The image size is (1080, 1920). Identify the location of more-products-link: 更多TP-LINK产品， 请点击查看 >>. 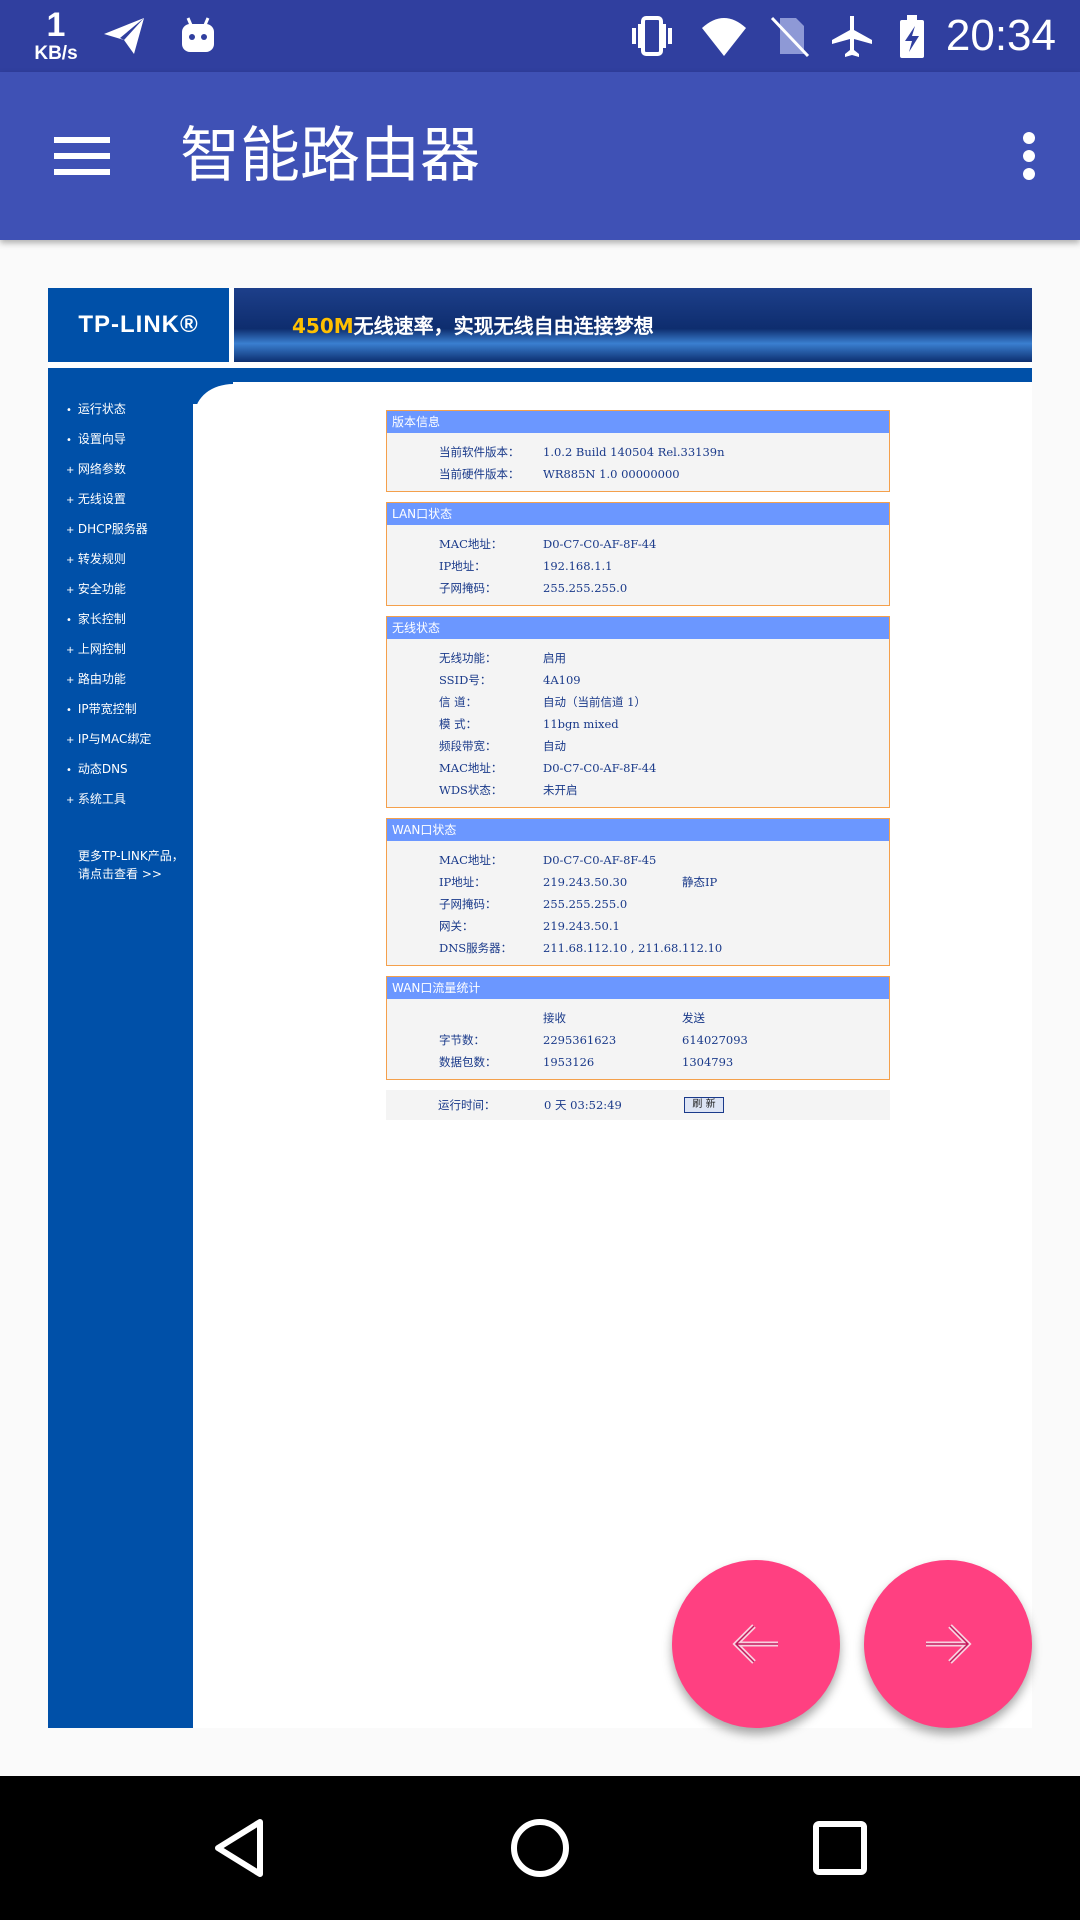
(131, 865).